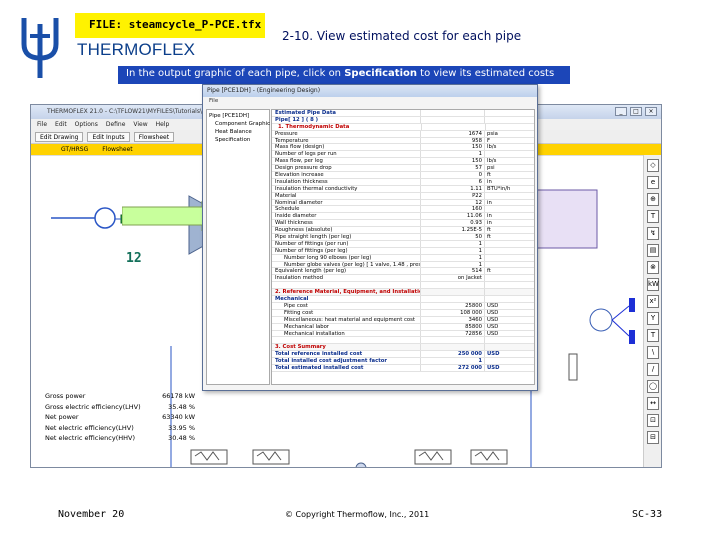  I want to click on component-palette: ◇ e ⊕ T ↯ ▤ ⊗ kW x² Y T \ / ◯ ↔ ⊡ ⊟, so click(652, 311).